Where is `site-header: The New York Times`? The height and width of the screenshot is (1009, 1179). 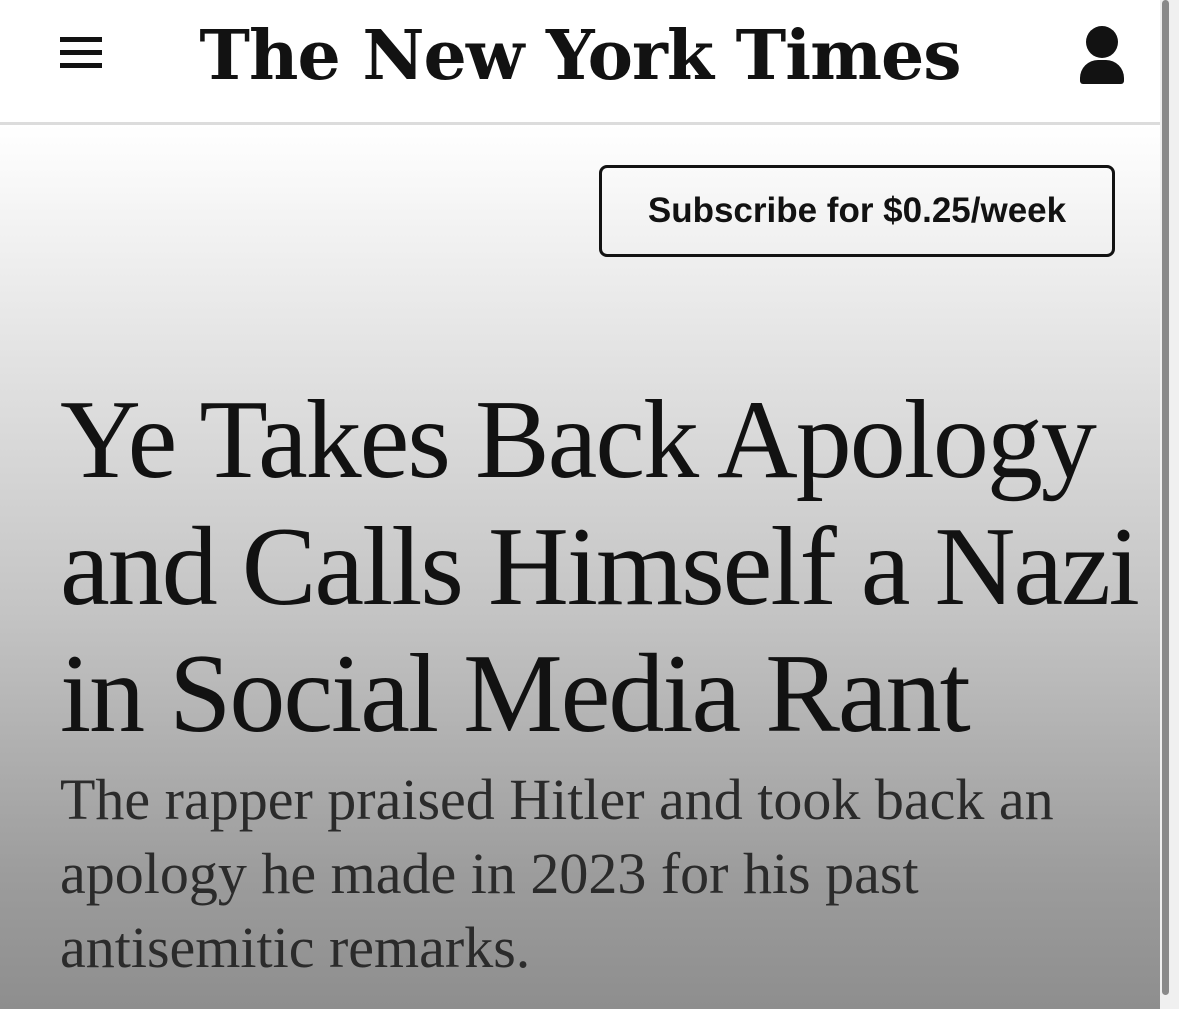 site-header: The New York Times is located at coordinates (580, 62).